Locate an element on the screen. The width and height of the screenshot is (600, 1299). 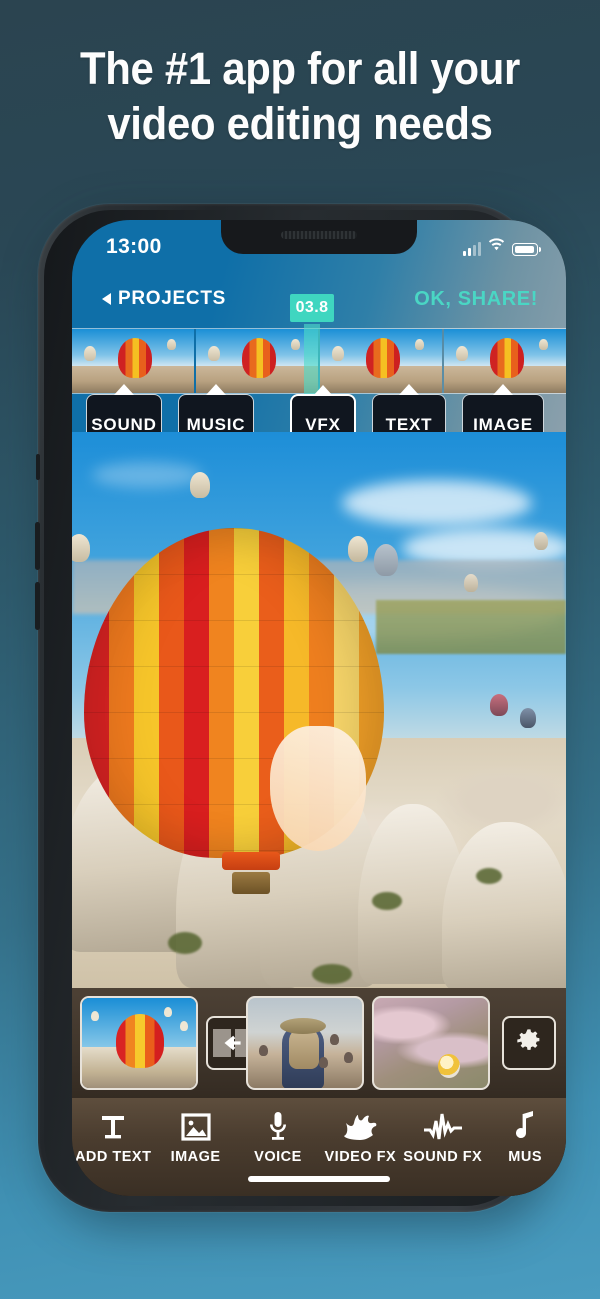
headline-line-2: video editing needs is located at coordinates (300, 123).